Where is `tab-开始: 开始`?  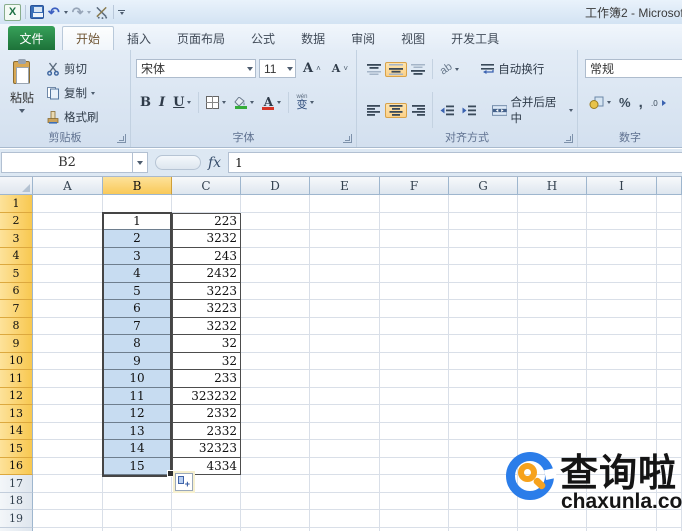 tab-开始: 开始 is located at coordinates (88, 38).